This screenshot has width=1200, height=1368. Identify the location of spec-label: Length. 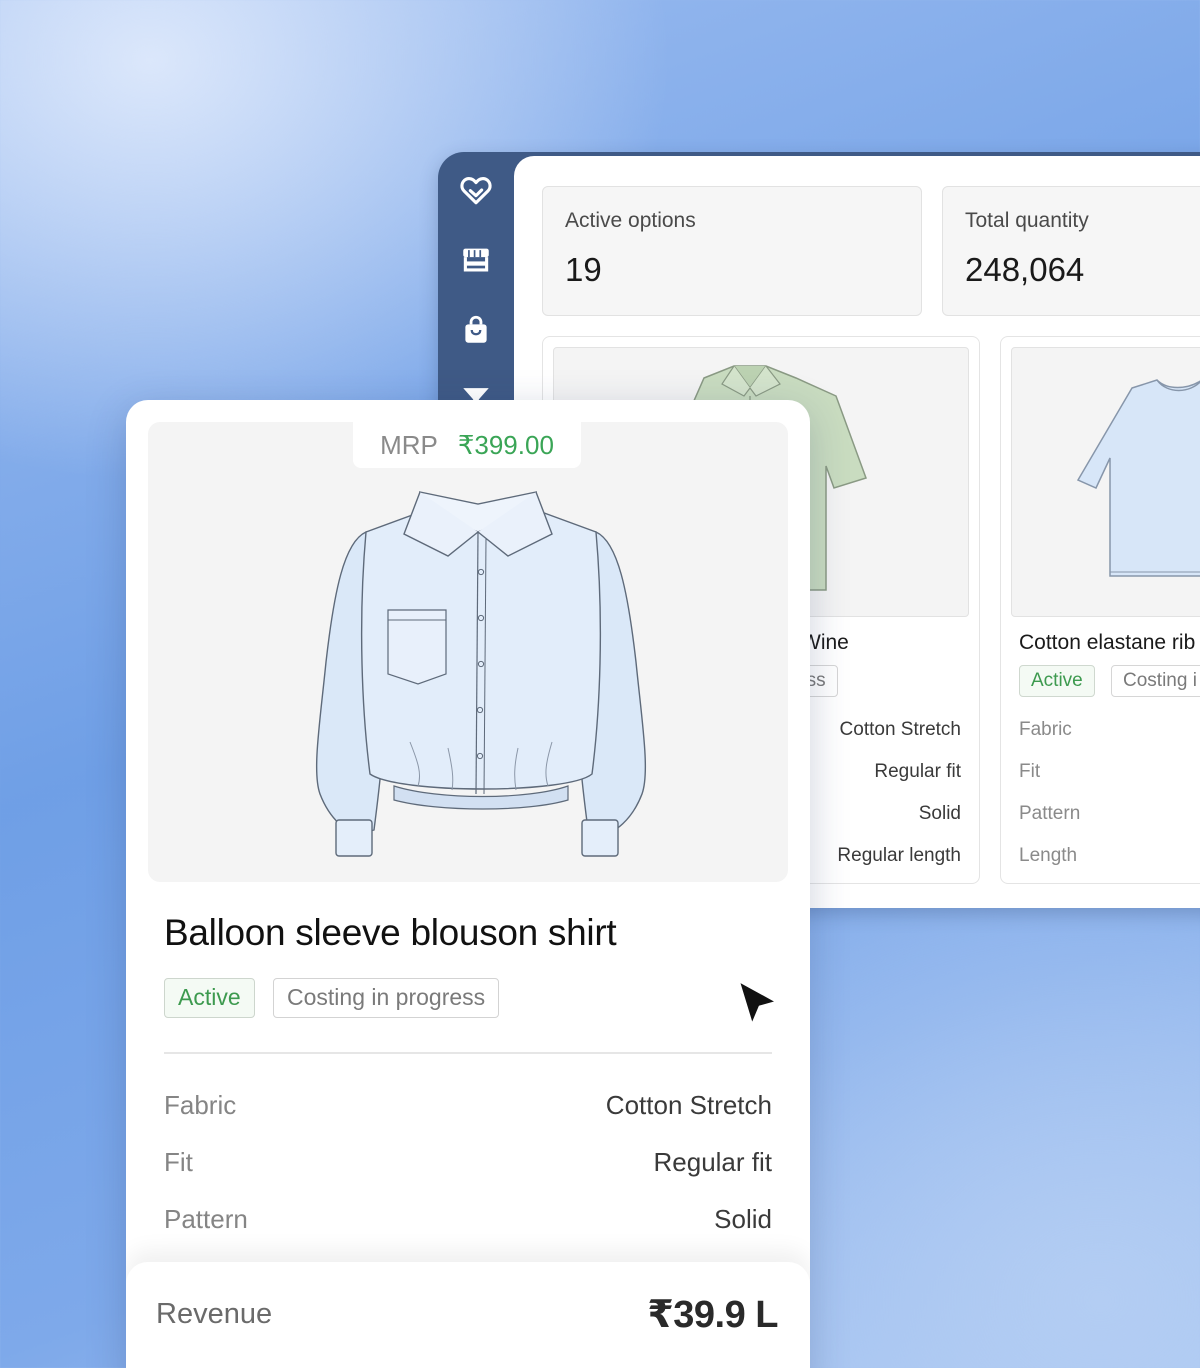
(1048, 855).